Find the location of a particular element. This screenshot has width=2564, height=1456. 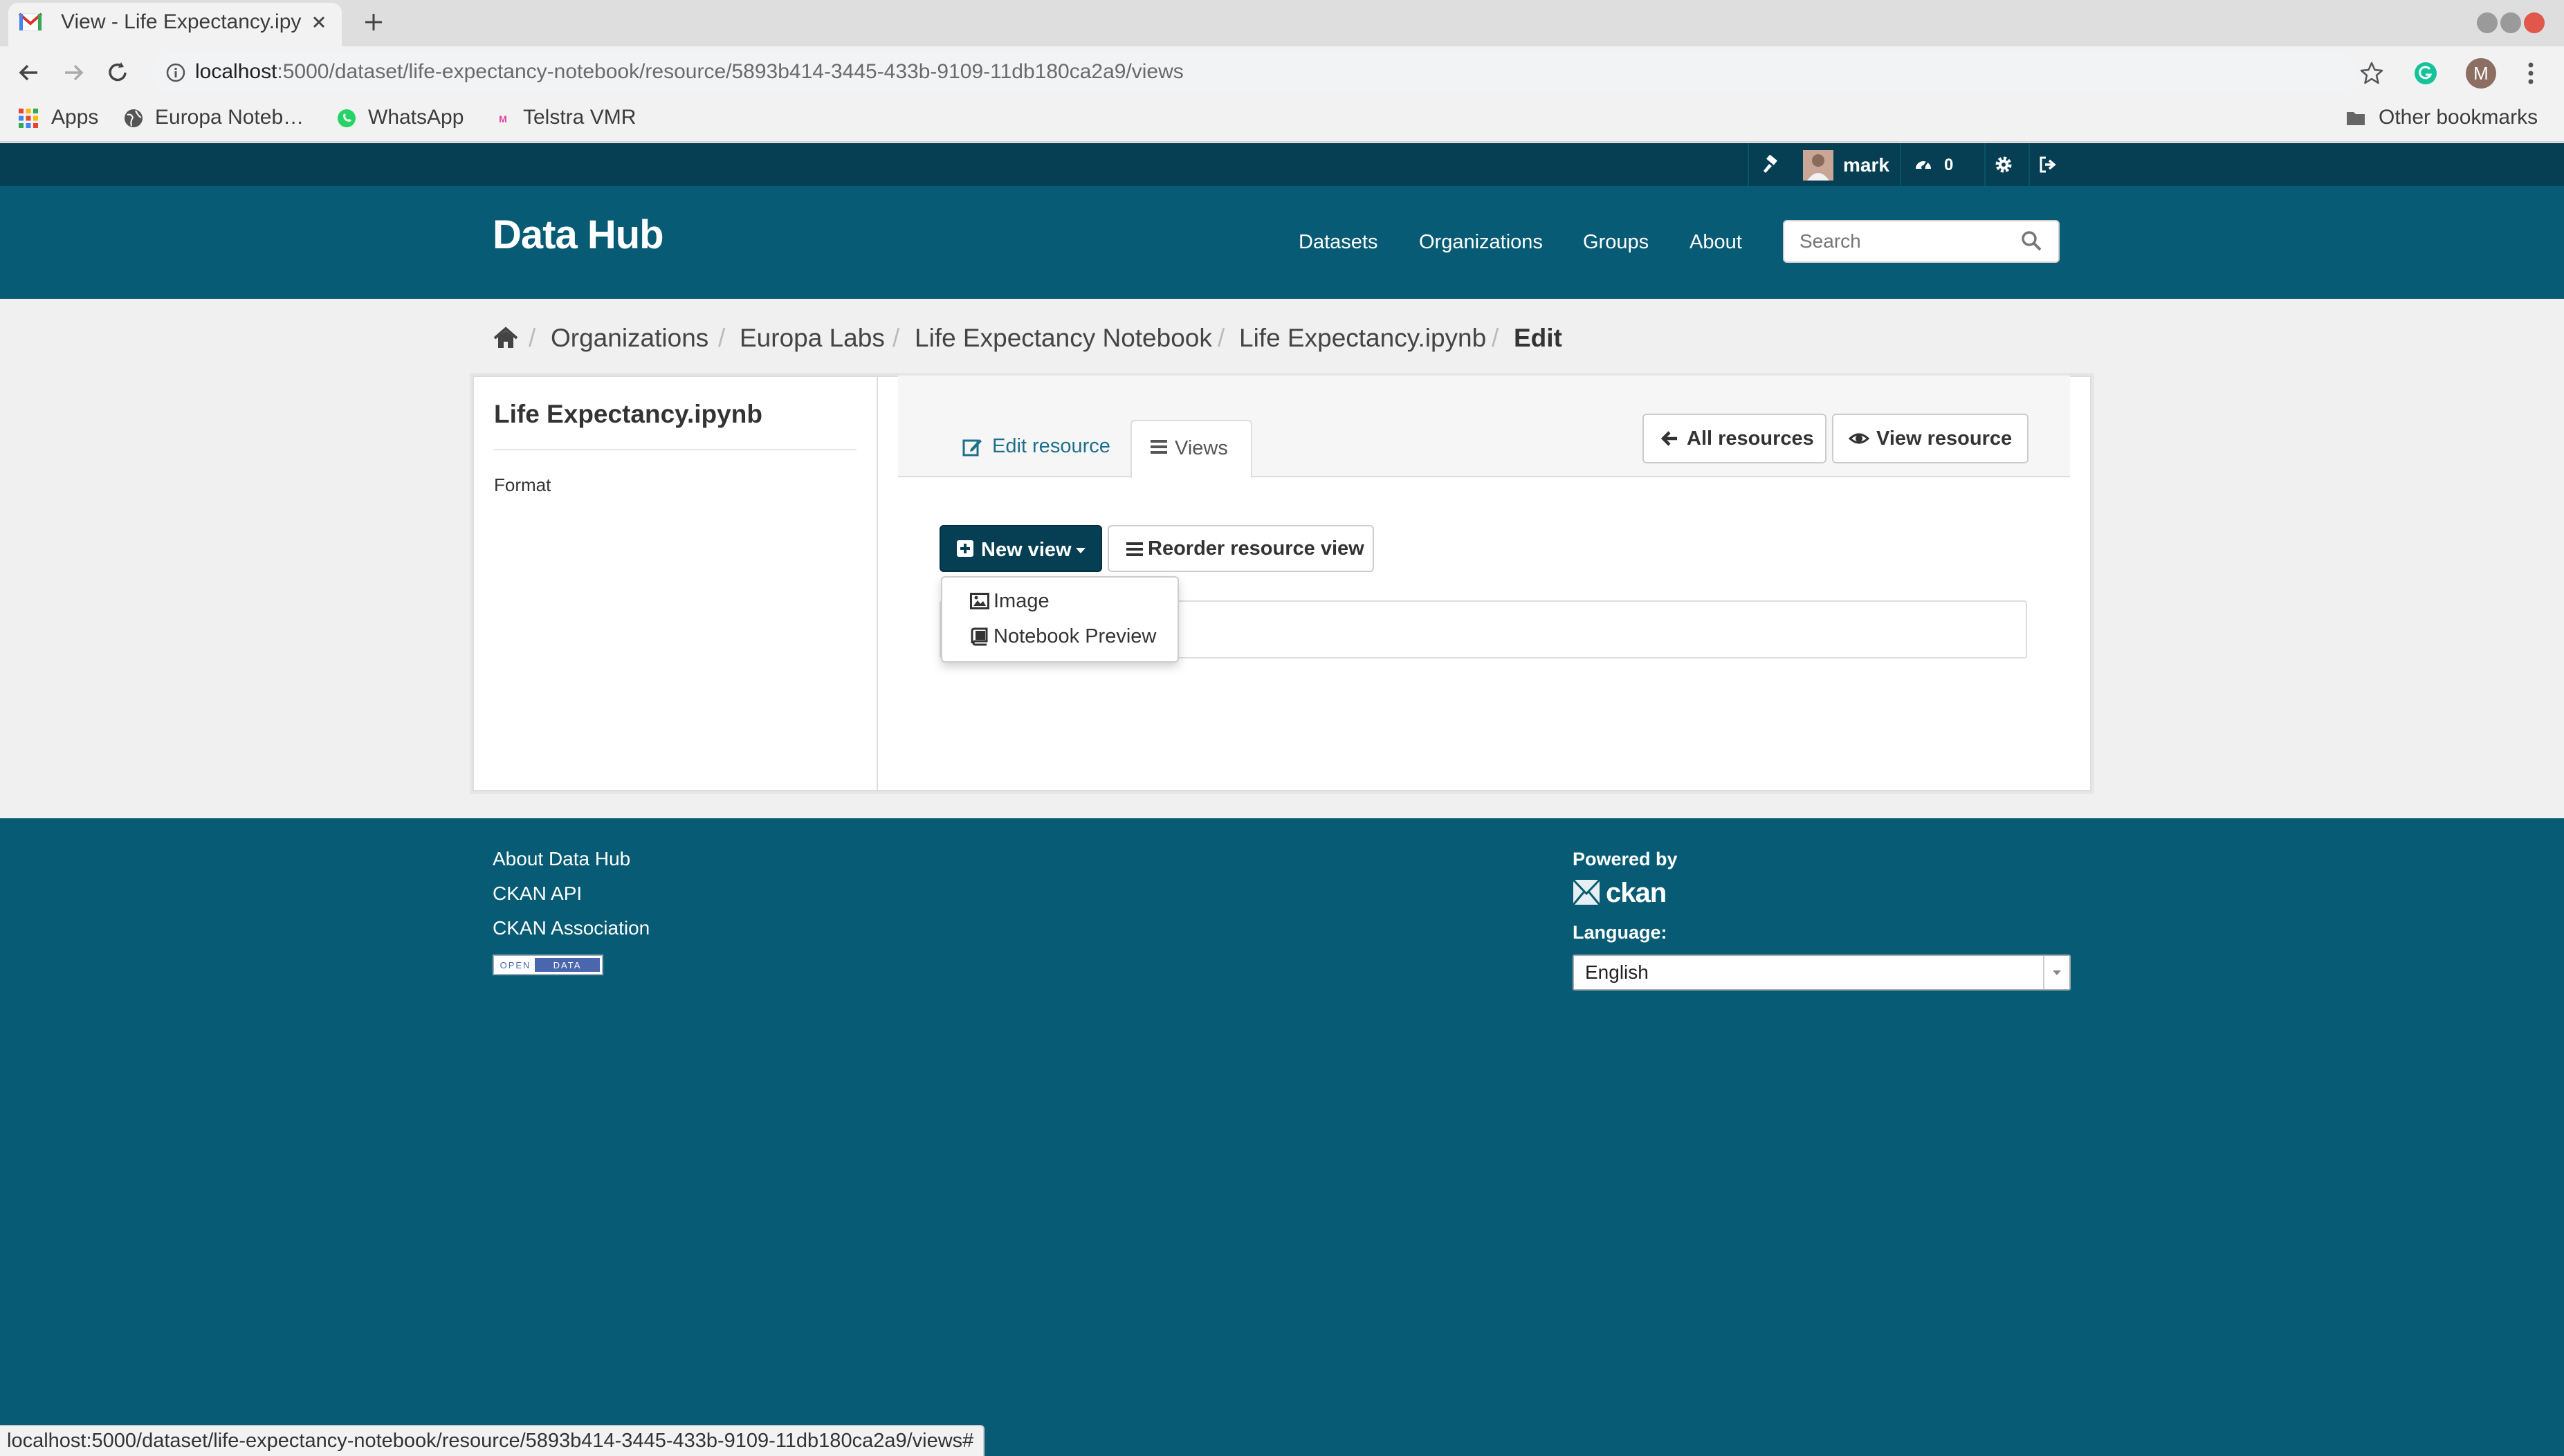

footer-link-about: About Data Hub is located at coordinates (561, 859).